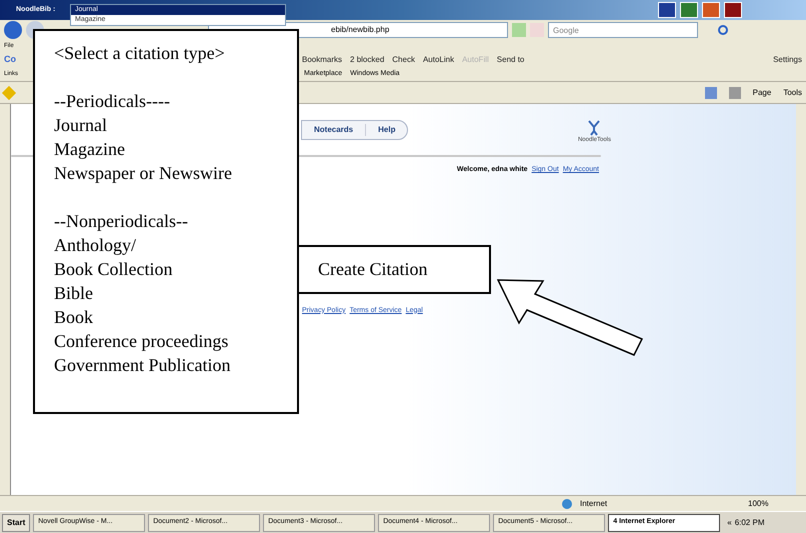 This screenshot has height=533, width=806. Describe the element at coordinates (667, 10) in the screenshot. I see `word-app-icon` at that location.